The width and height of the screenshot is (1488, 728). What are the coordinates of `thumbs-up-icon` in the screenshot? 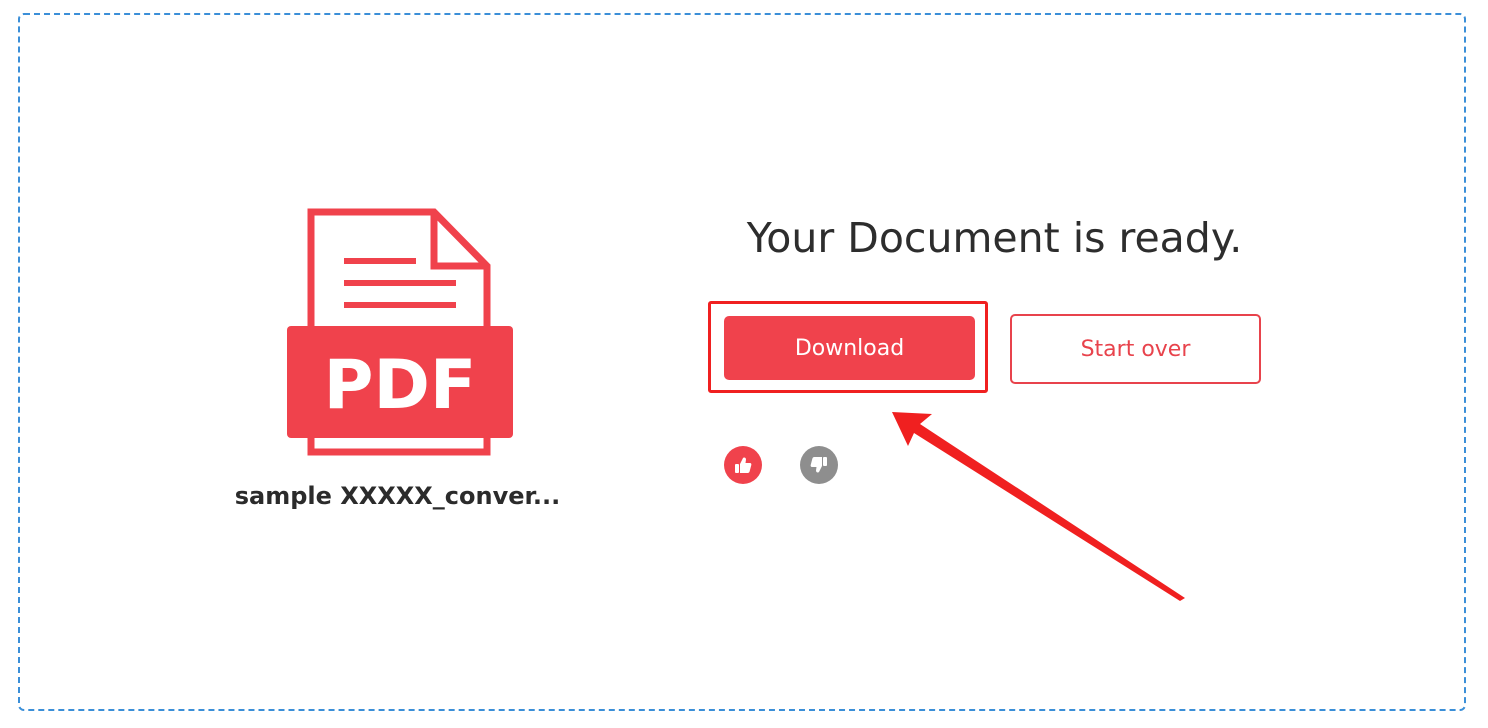 It's located at (743, 465).